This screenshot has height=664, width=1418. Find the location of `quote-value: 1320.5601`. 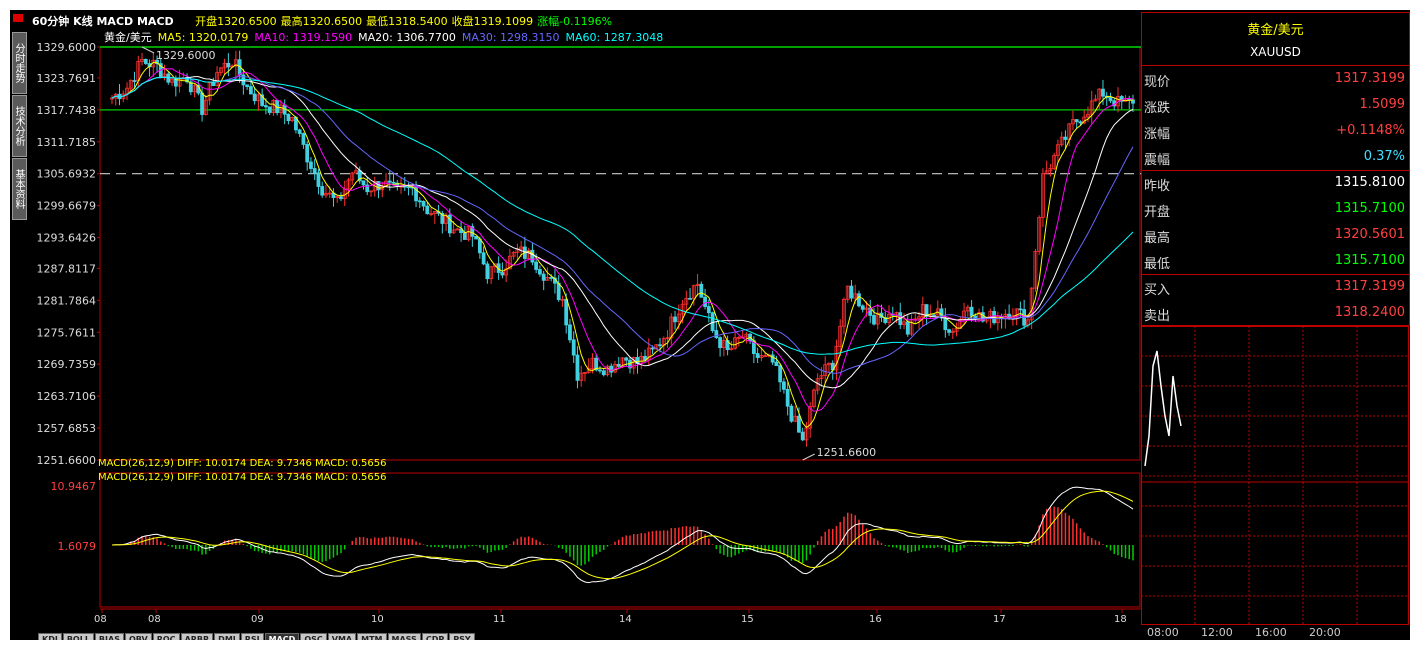

quote-value: 1320.5601 is located at coordinates (1369, 234).